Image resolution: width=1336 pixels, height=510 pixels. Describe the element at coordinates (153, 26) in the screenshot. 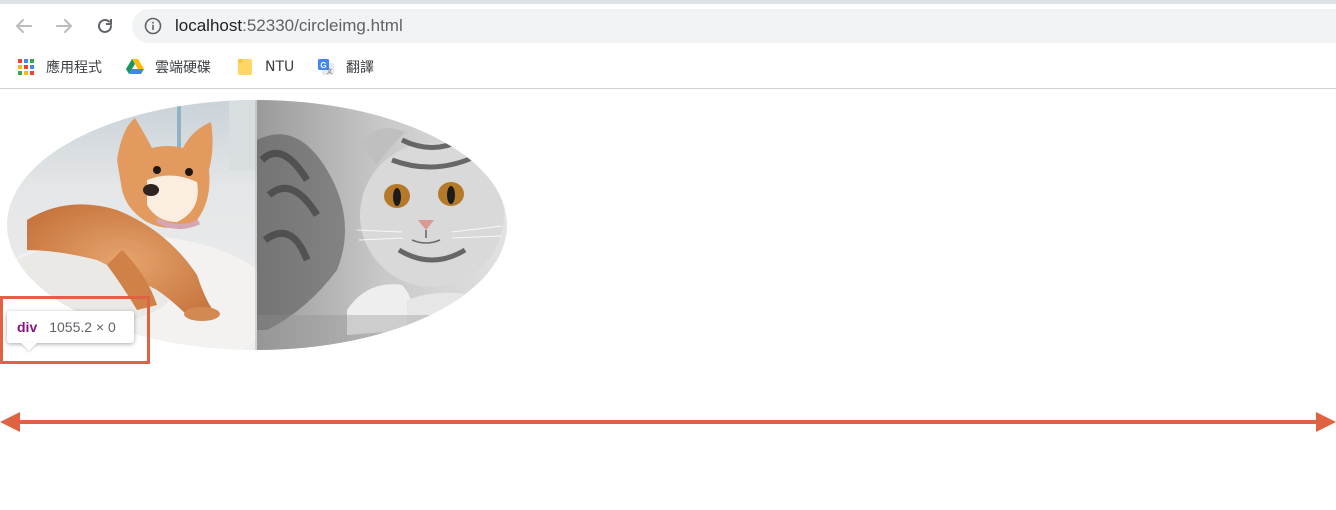

I see `info-icon` at that location.